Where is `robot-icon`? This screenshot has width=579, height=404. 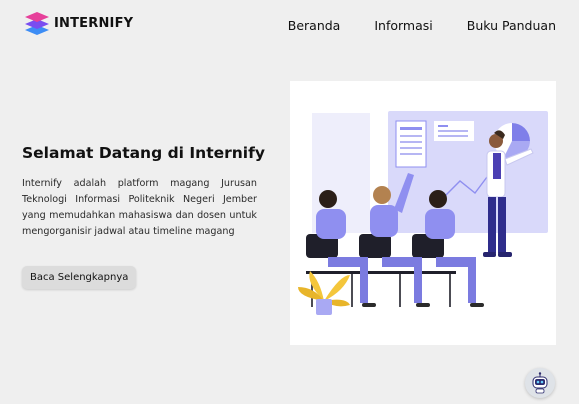 robot-icon is located at coordinates (540, 383).